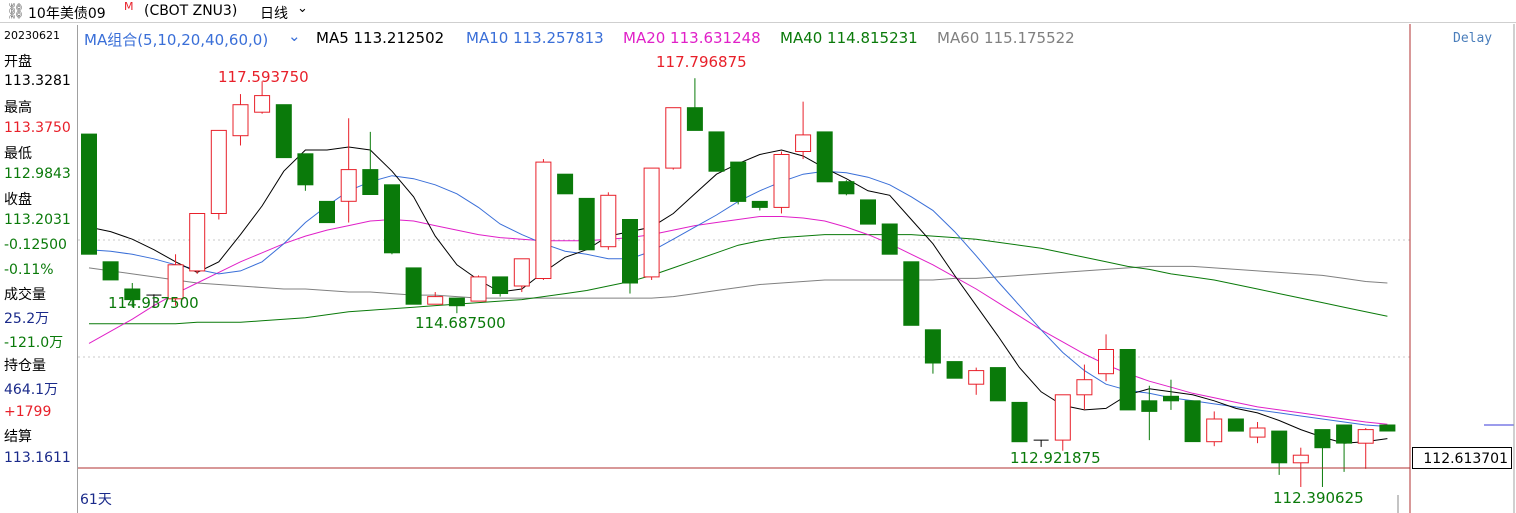  I want to click on open-label: 开盘, so click(18, 62).